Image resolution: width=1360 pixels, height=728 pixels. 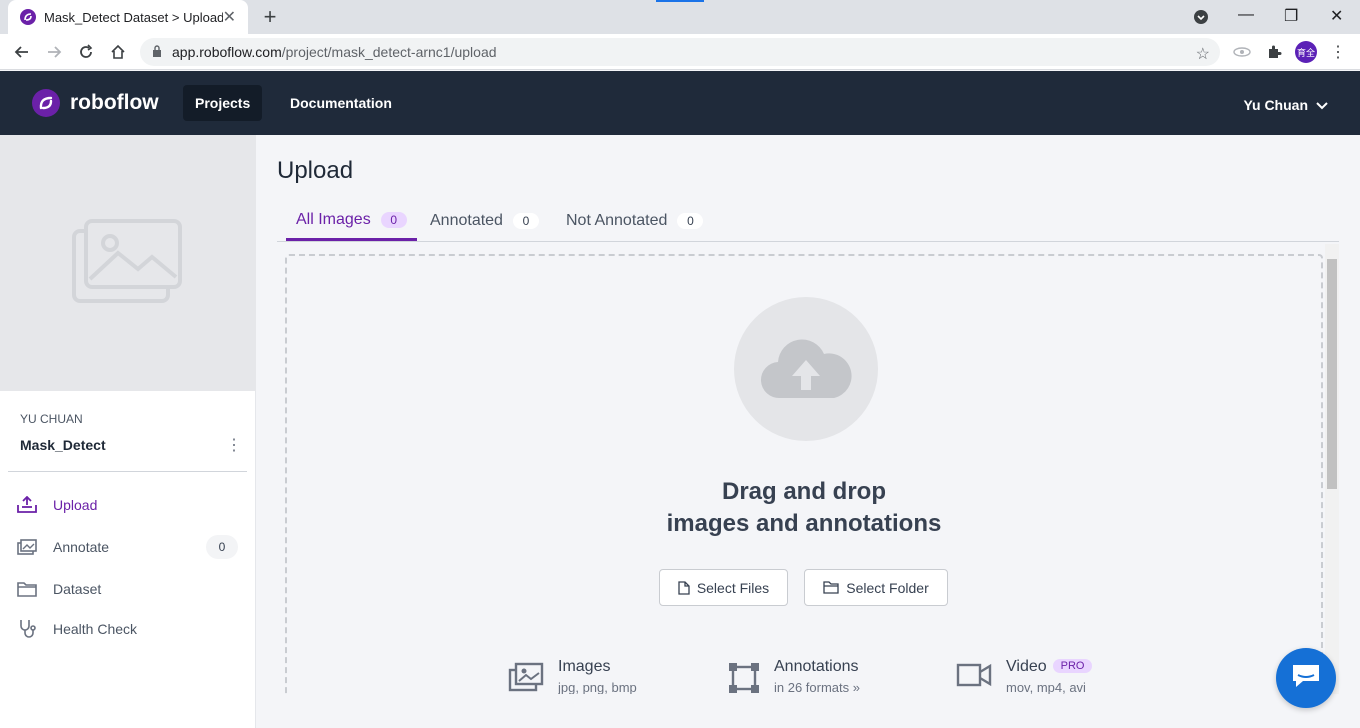 I want to click on format-title: Images, so click(x=584, y=666).